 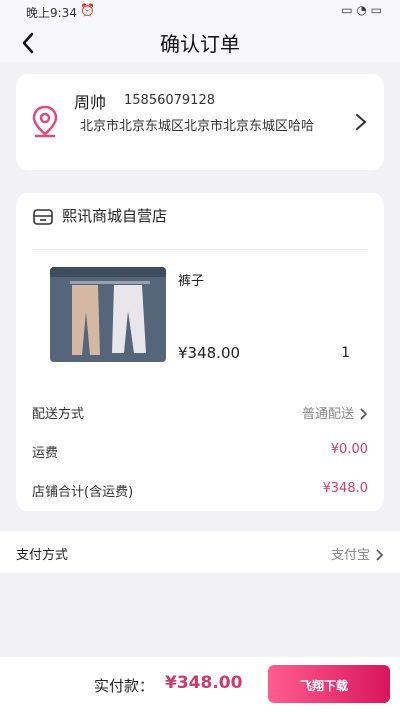 What do you see at coordinates (45, 121) in the screenshot?
I see `location-icon` at bounding box center [45, 121].